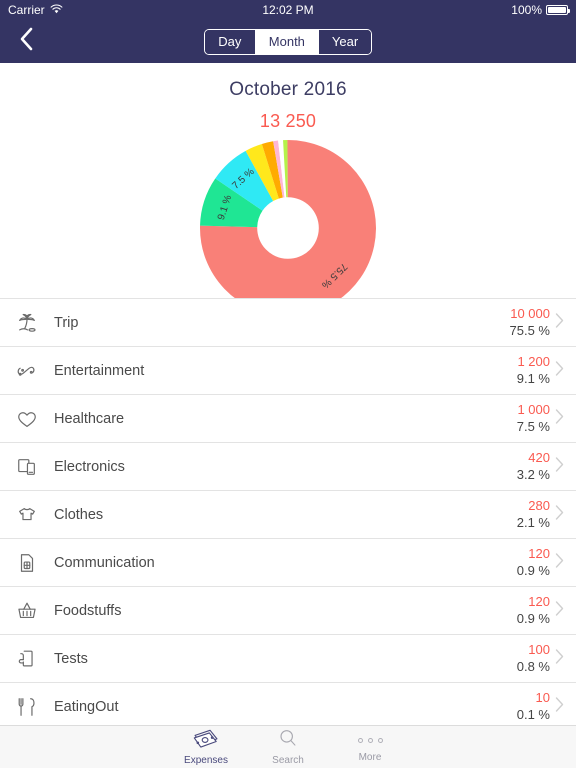  I want to click on row-percent: 2.1 %, so click(533, 522).